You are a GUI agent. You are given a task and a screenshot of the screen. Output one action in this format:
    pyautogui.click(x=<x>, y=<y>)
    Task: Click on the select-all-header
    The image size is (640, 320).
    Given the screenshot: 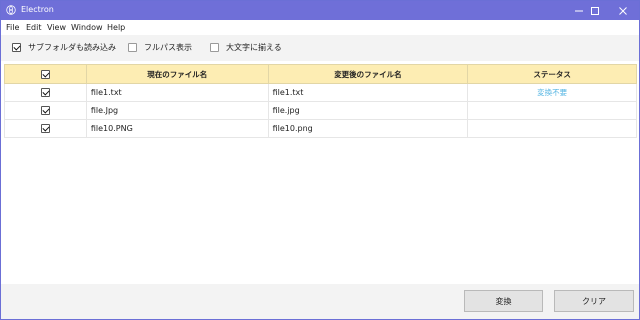 What is the action you would take?
    pyautogui.click(x=45, y=74)
    